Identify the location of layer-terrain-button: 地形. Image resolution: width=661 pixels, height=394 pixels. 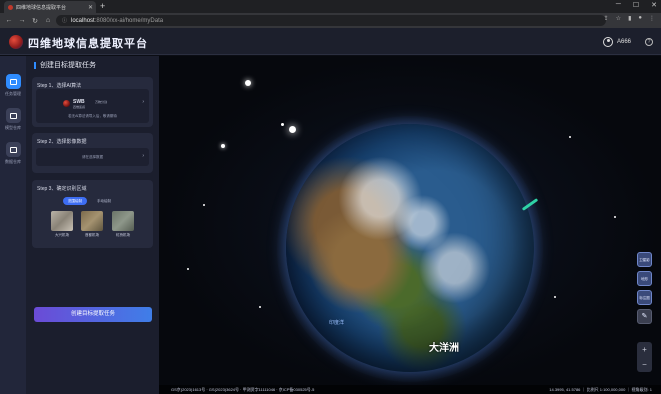
(644, 278).